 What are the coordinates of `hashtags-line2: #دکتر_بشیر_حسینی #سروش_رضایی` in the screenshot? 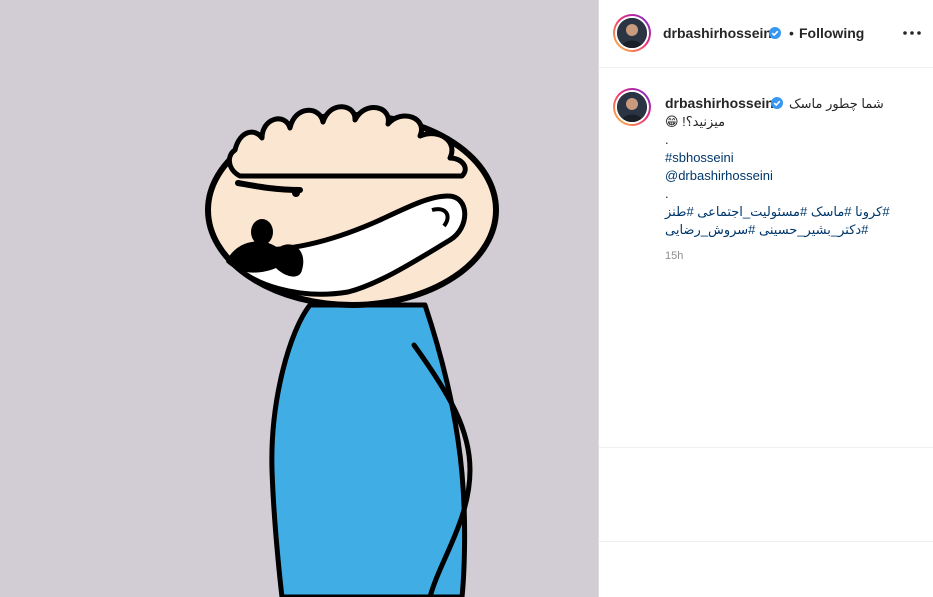 It's located at (766, 230).